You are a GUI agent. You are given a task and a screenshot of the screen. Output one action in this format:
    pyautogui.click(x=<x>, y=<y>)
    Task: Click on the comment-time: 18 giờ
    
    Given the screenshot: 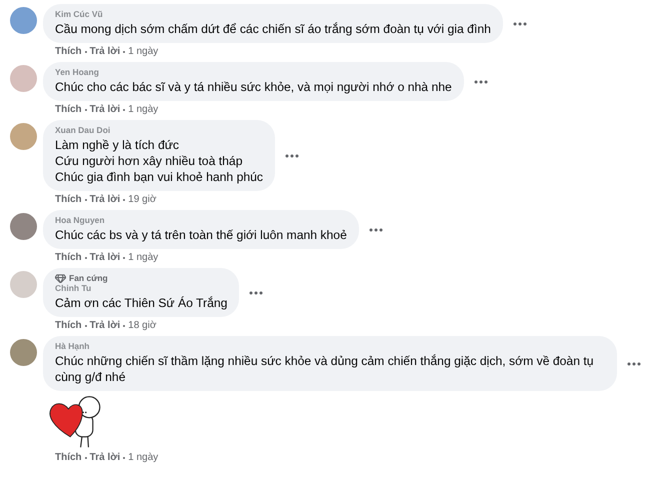 What is the action you would take?
    pyautogui.click(x=142, y=325)
    